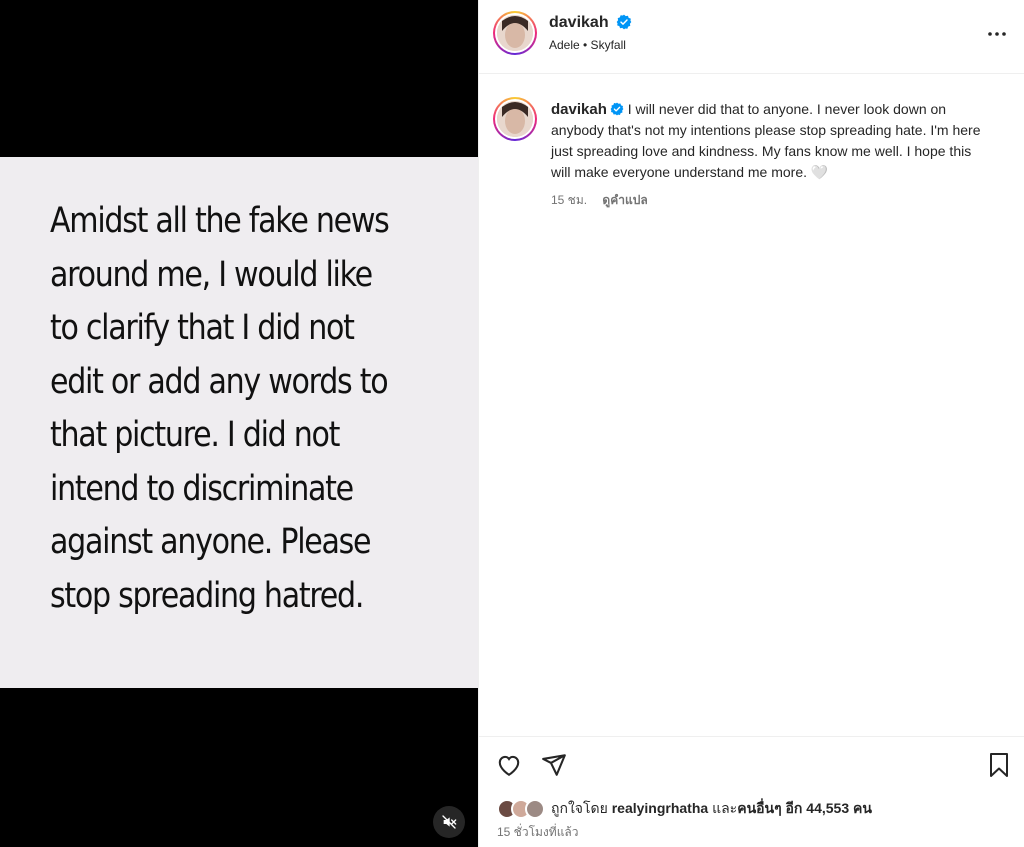 Image resolution: width=1024 pixels, height=847 pixels. Describe the element at coordinates (587, 45) in the screenshot. I see `audio-track-link: Adele • Skyfall` at that location.